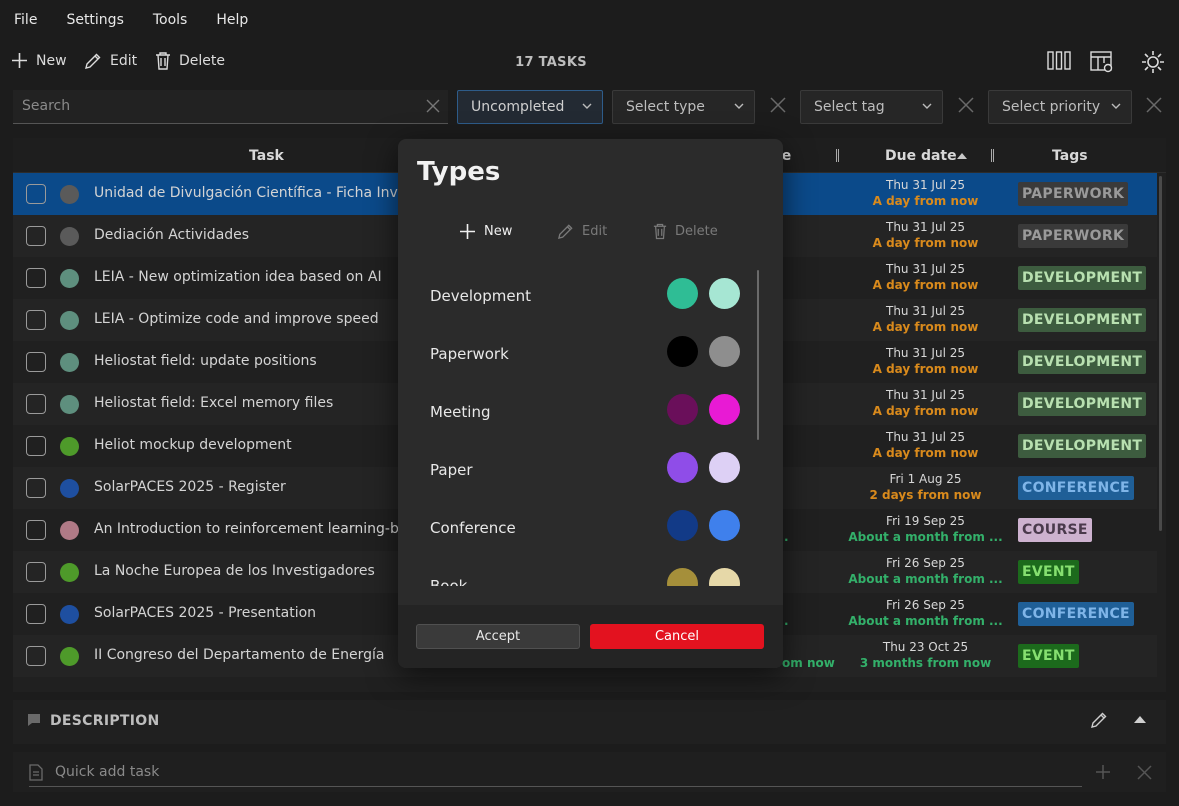 Image resolution: width=1179 pixels, height=806 pixels. Describe the element at coordinates (590, 298) in the screenshot. I see `type-item: Development` at that location.